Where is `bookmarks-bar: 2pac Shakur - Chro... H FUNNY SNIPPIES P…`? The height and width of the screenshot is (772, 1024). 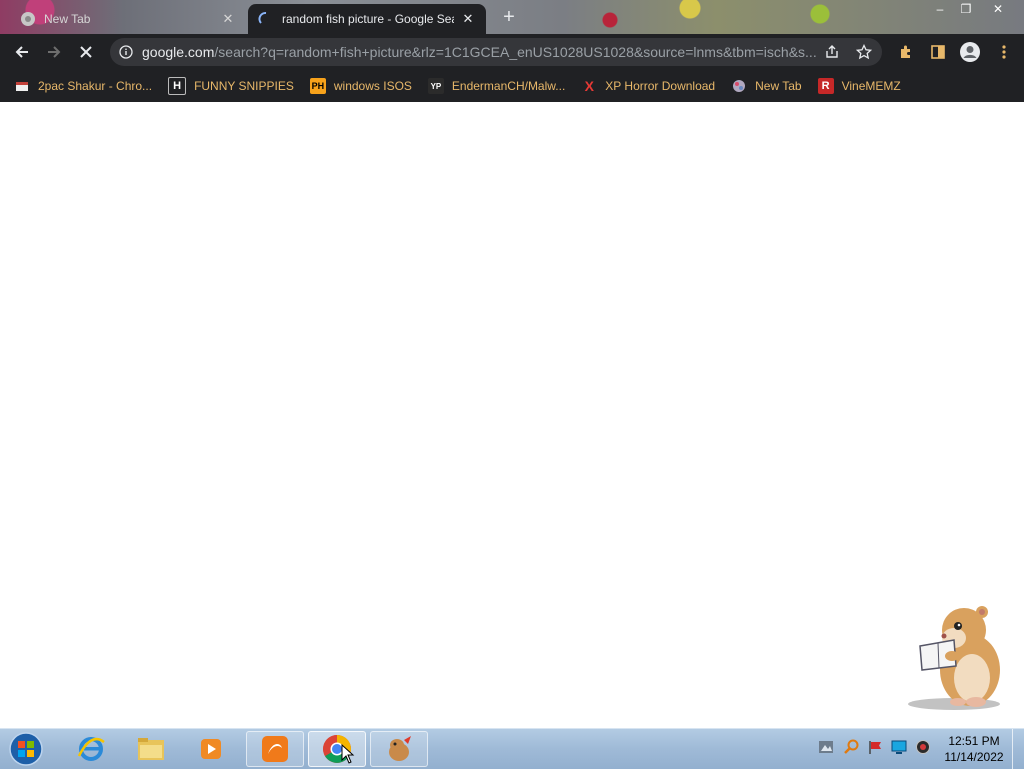 bookmarks-bar: 2pac Shakur - Chro... H FUNNY SNIPPIES P… is located at coordinates (512, 86).